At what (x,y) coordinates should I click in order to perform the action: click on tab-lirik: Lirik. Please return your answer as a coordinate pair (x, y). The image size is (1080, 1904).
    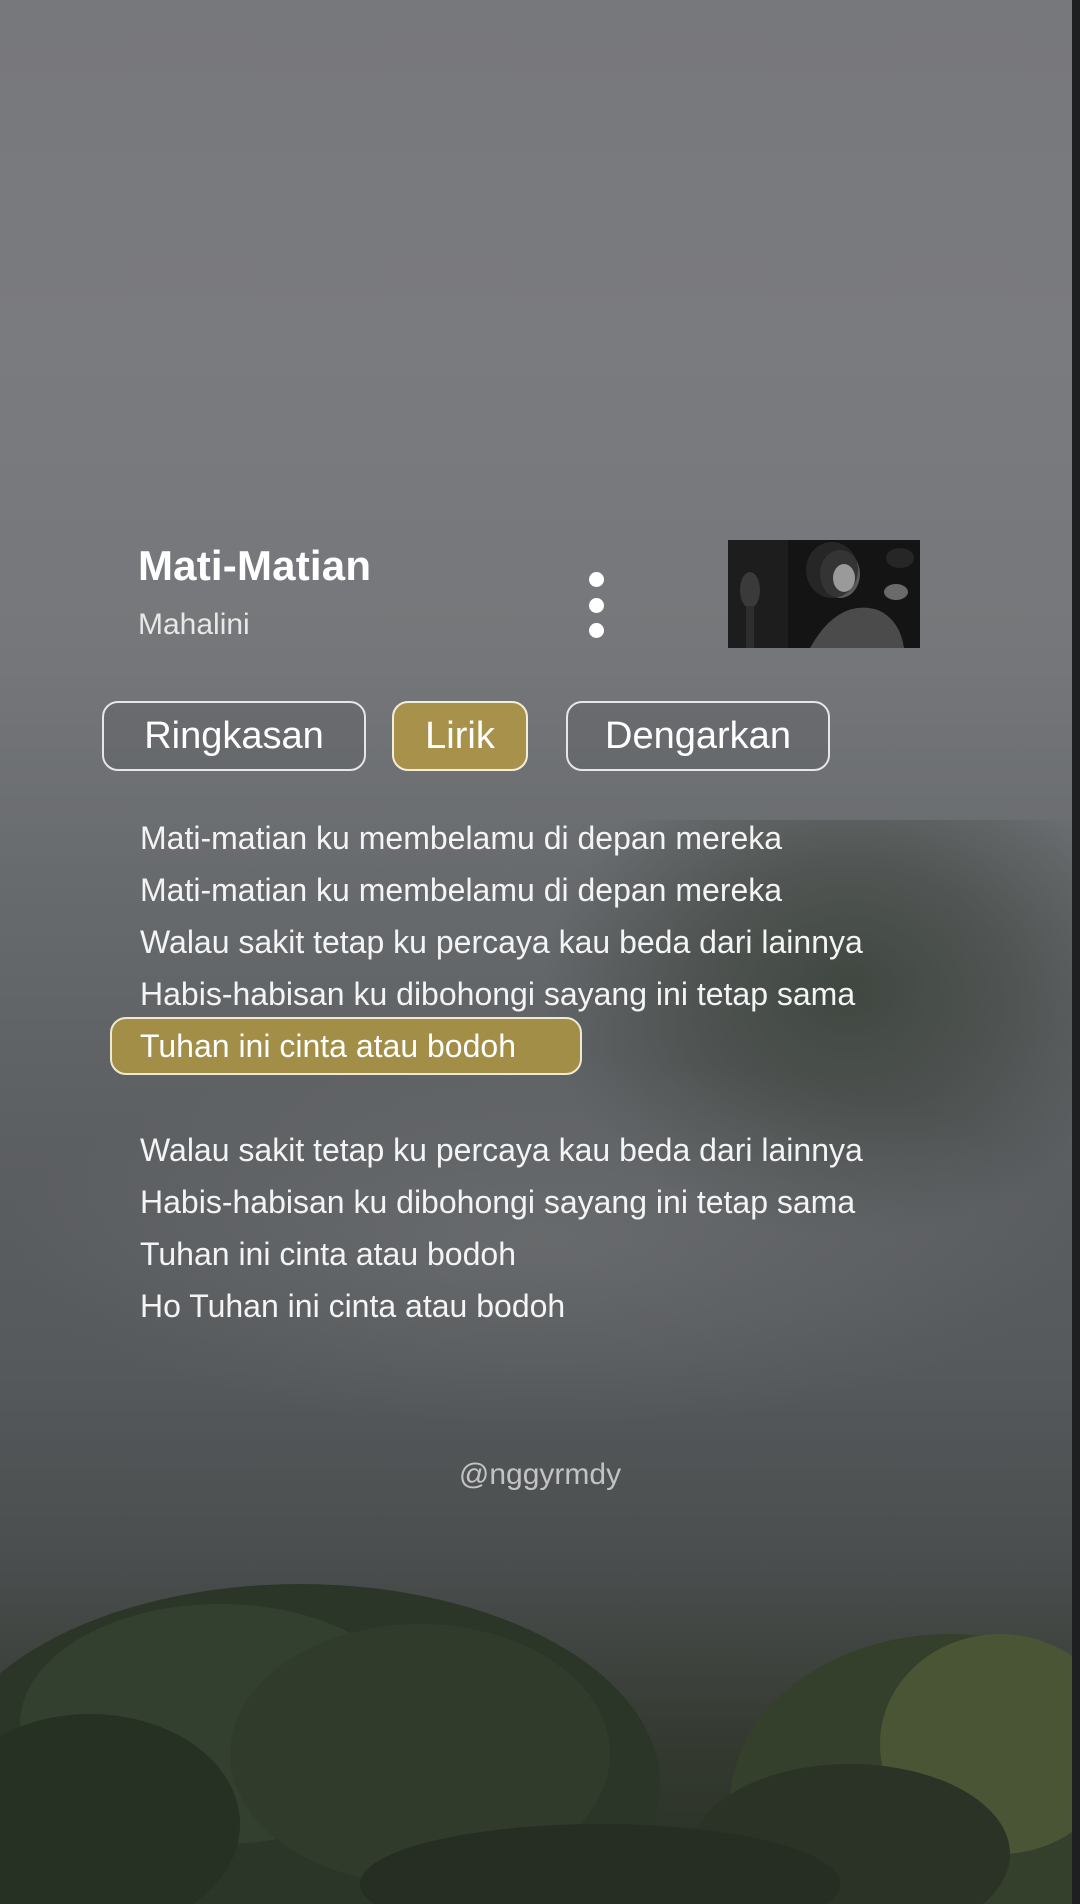
    Looking at the image, I should click on (460, 736).